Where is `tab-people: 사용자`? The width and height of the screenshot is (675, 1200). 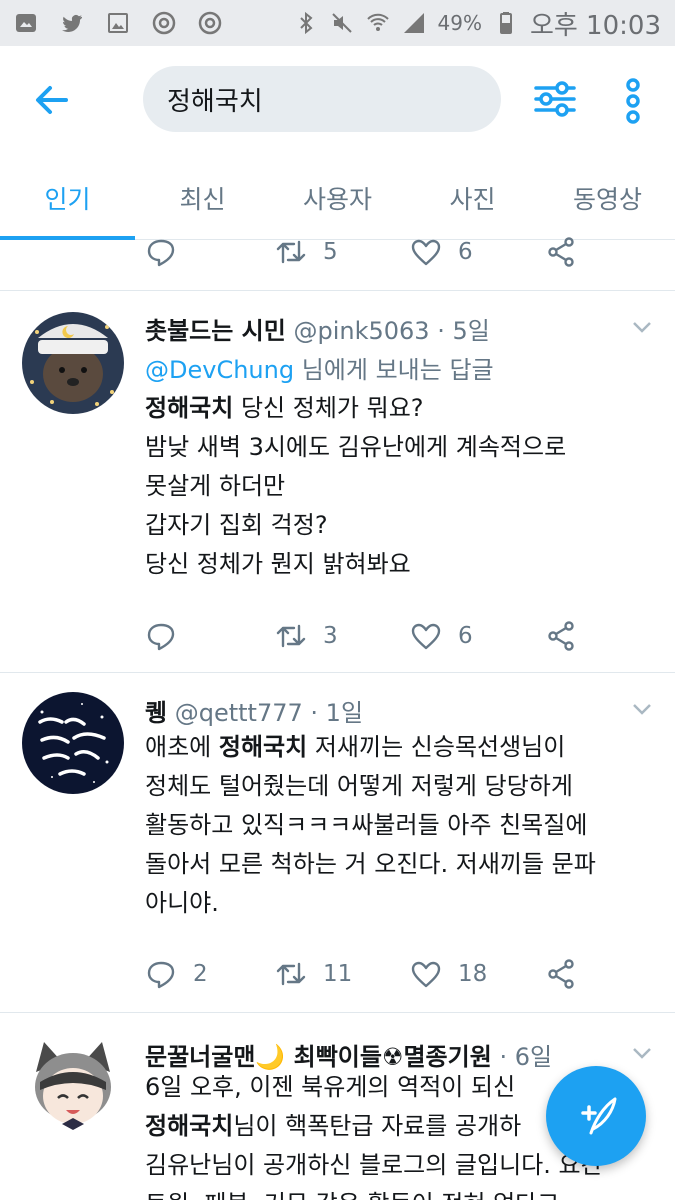 tab-people: 사용자 is located at coordinates (337, 197).